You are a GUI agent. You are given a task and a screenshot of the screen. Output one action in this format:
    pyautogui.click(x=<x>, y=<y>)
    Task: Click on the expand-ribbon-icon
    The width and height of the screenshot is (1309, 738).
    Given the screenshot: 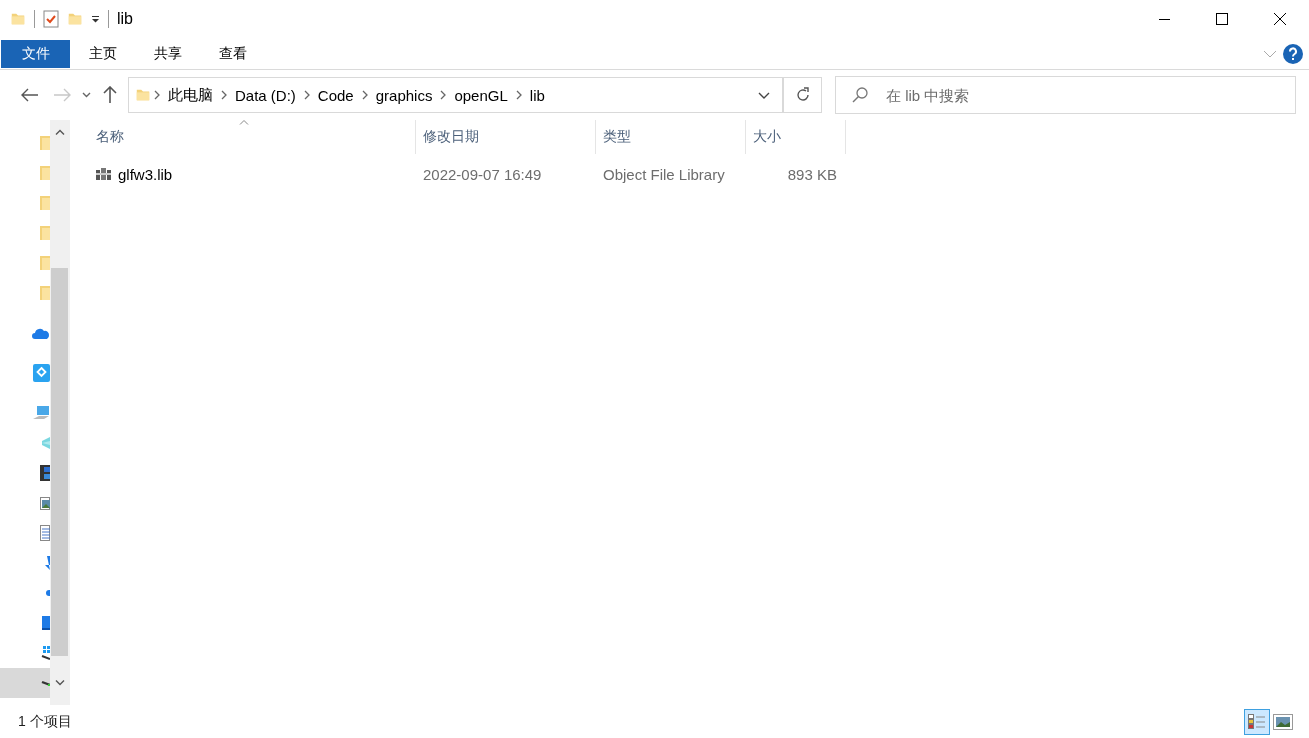 What is the action you would take?
    pyautogui.click(x=1270, y=53)
    